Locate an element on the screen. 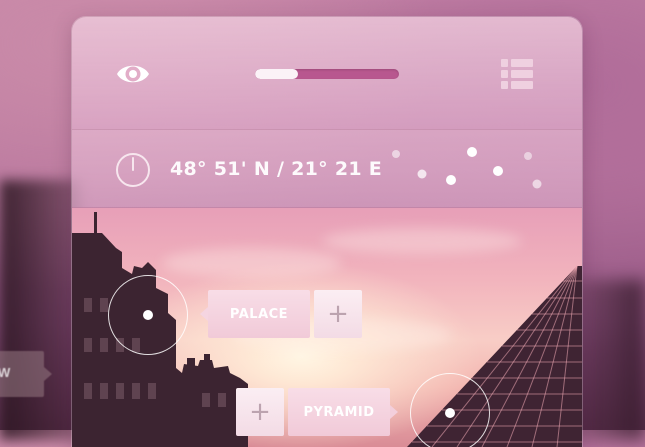  map-marker-pyramid is located at coordinates (450, 410).